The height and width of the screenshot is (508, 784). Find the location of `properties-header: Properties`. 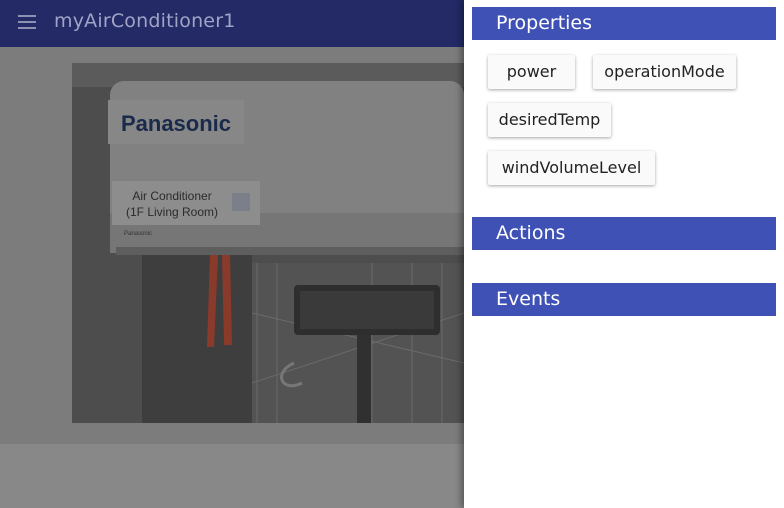

properties-header: Properties is located at coordinates (624, 23).